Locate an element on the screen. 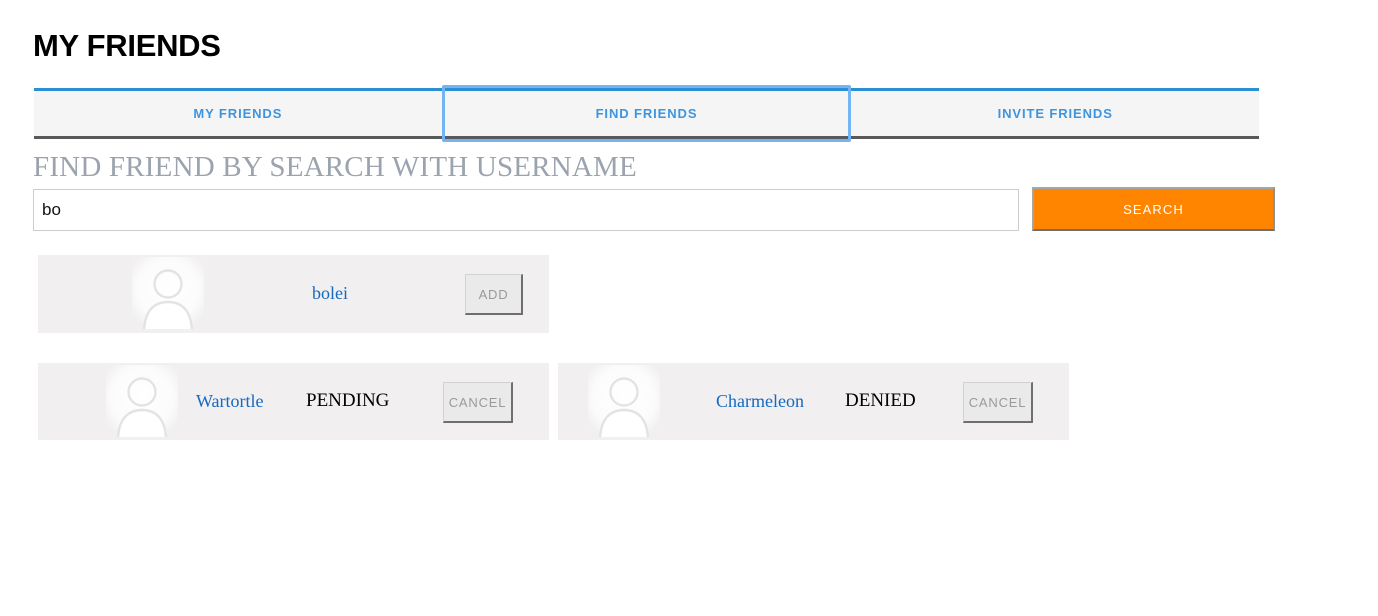 The image size is (1378, 616). tab-find-friends-label: FIND FRIENDS is located at coordinates (646, 113).